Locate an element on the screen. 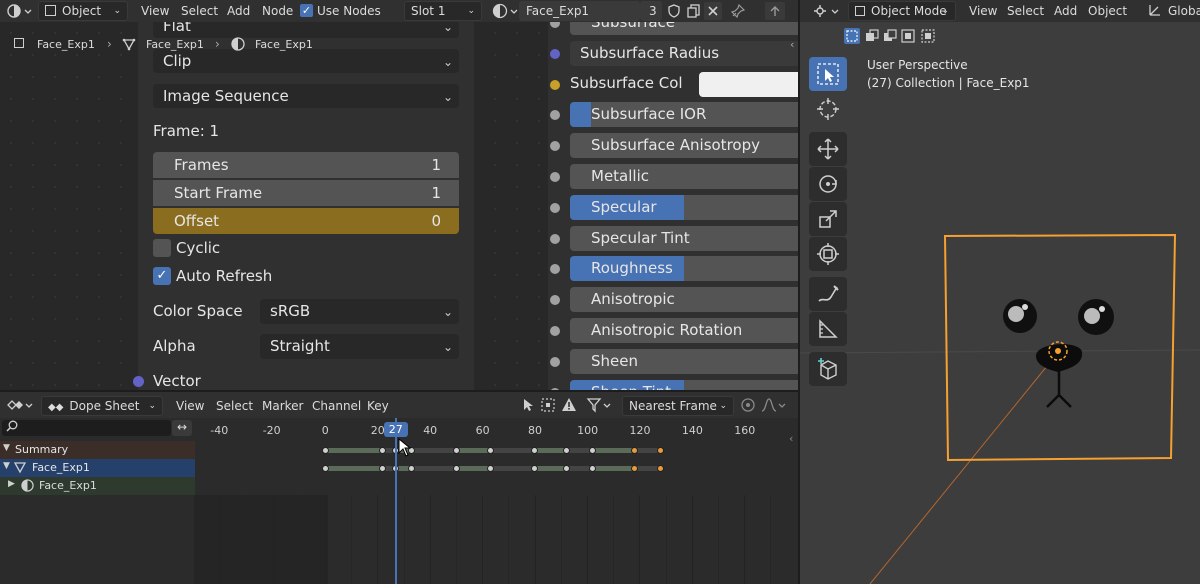 This screenshot has width=1200, height=584. duplicate-icon is located at coordinates (694, 11).